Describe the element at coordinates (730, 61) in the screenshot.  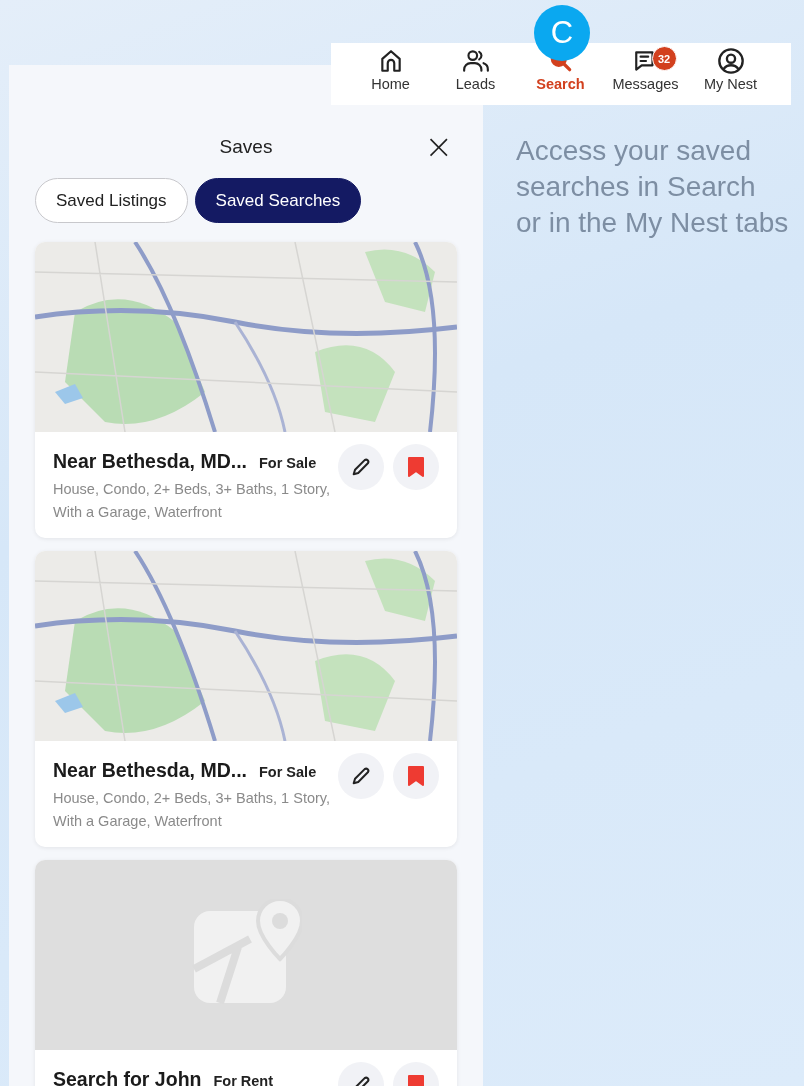
I see `user-circle-icon` at that location.